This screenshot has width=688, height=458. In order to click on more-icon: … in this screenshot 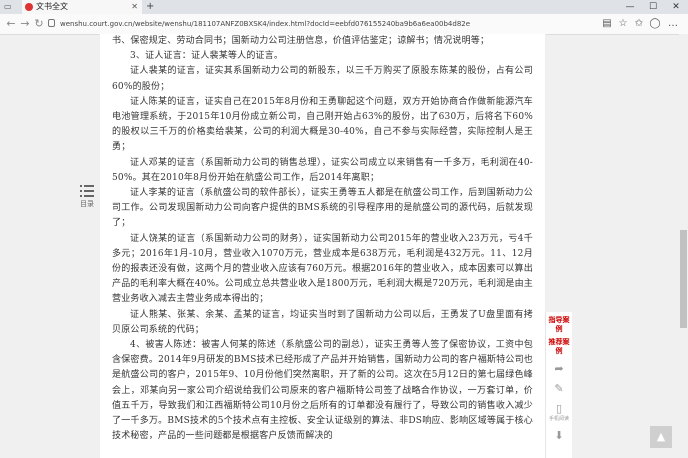, I will do `click(673, 24)`.